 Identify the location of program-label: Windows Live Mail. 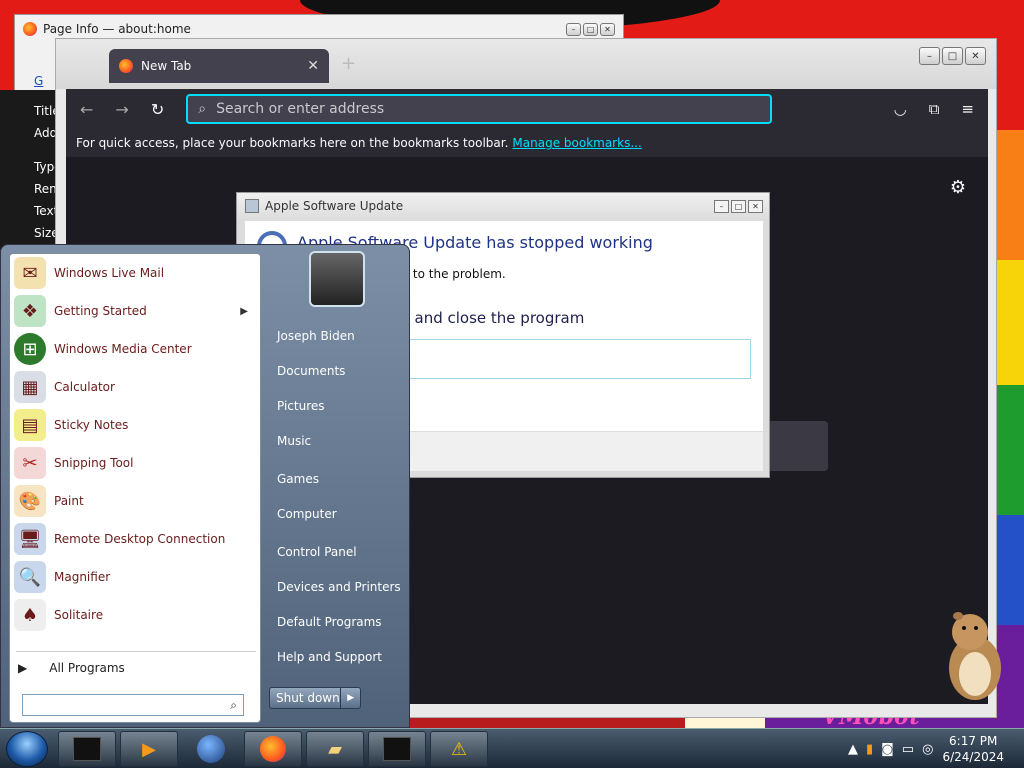
(109, 273).